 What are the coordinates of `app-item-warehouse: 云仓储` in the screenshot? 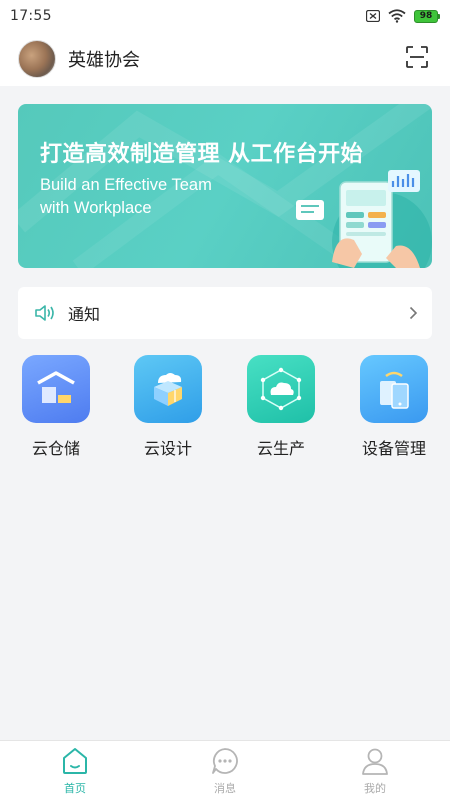 It's located at (56, 407).